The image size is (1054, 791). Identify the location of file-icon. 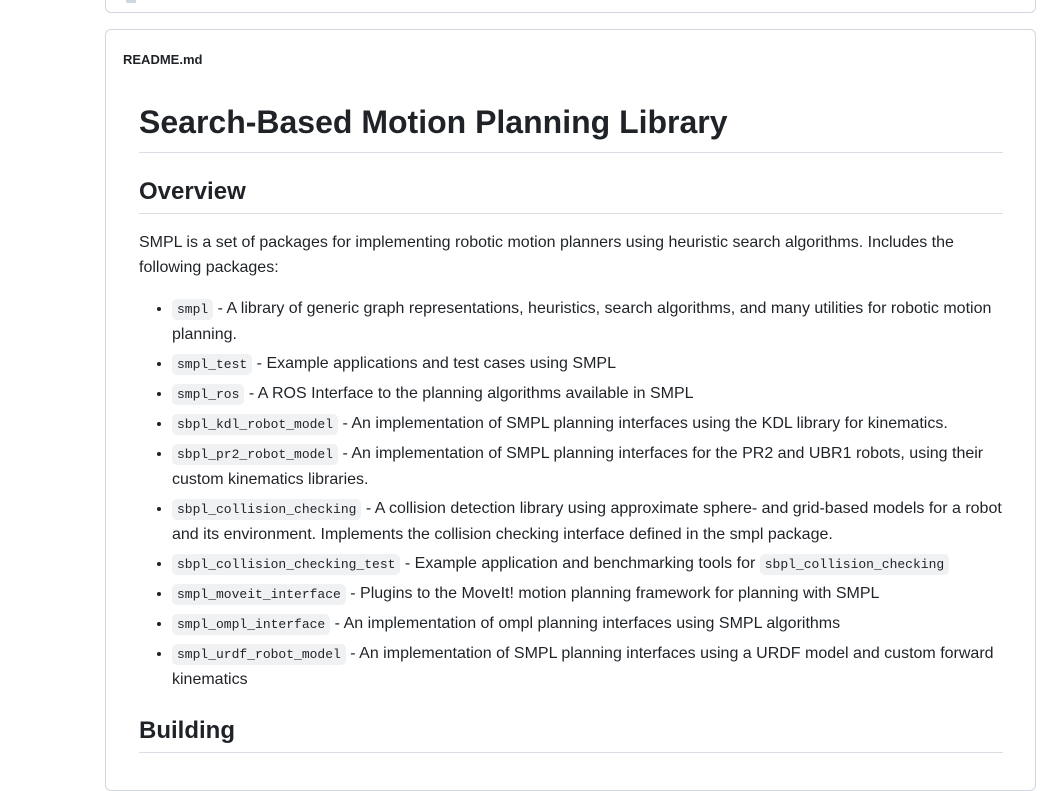
(131, 1).